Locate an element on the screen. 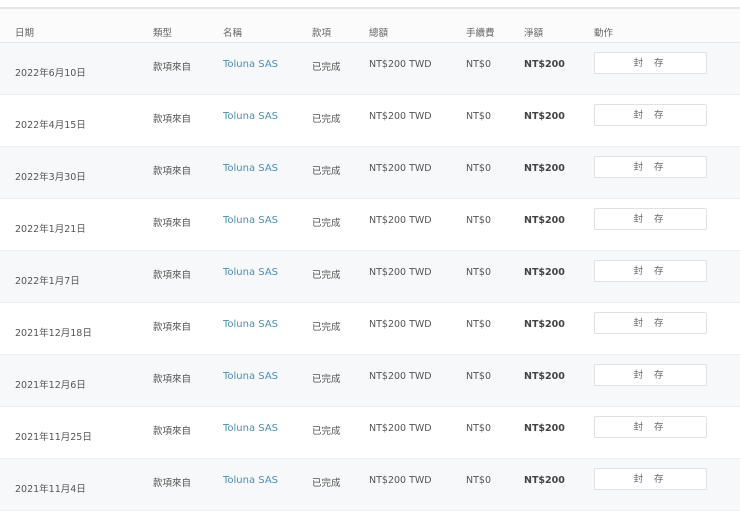  row-date: 2022年4月15日 is located at coordinates (50, 125).